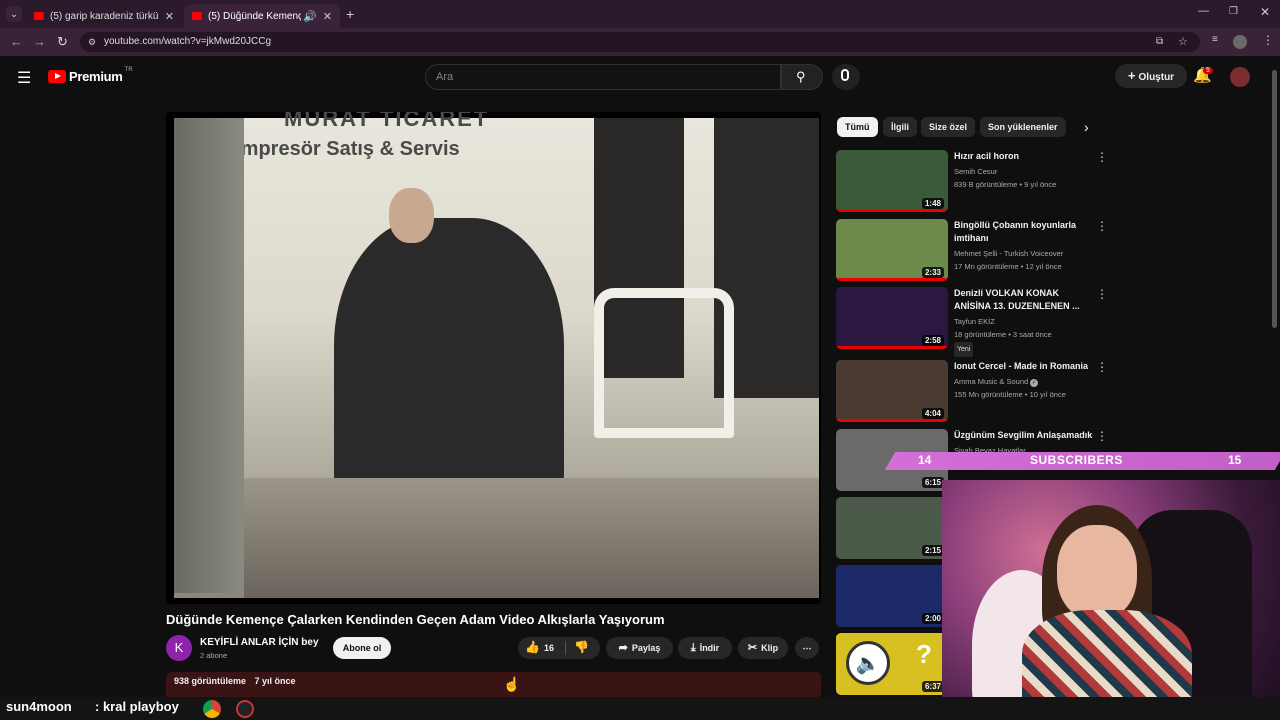  What do you see at coordinates (259, 642) in the screenshot?
I see `channel-name: KEYİFLİ ANLAR İÇİN bey` at bounding box center [259, 642].